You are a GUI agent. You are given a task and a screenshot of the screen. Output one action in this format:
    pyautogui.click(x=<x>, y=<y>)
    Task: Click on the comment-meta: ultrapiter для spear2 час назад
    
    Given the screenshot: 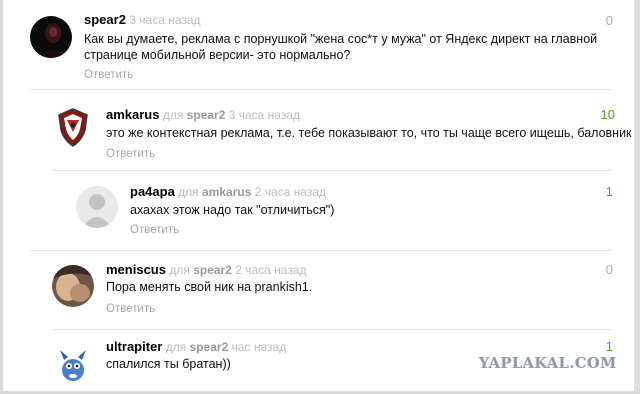 What is the action you would take?
    pyautogui.click(x=196, y=346)
    